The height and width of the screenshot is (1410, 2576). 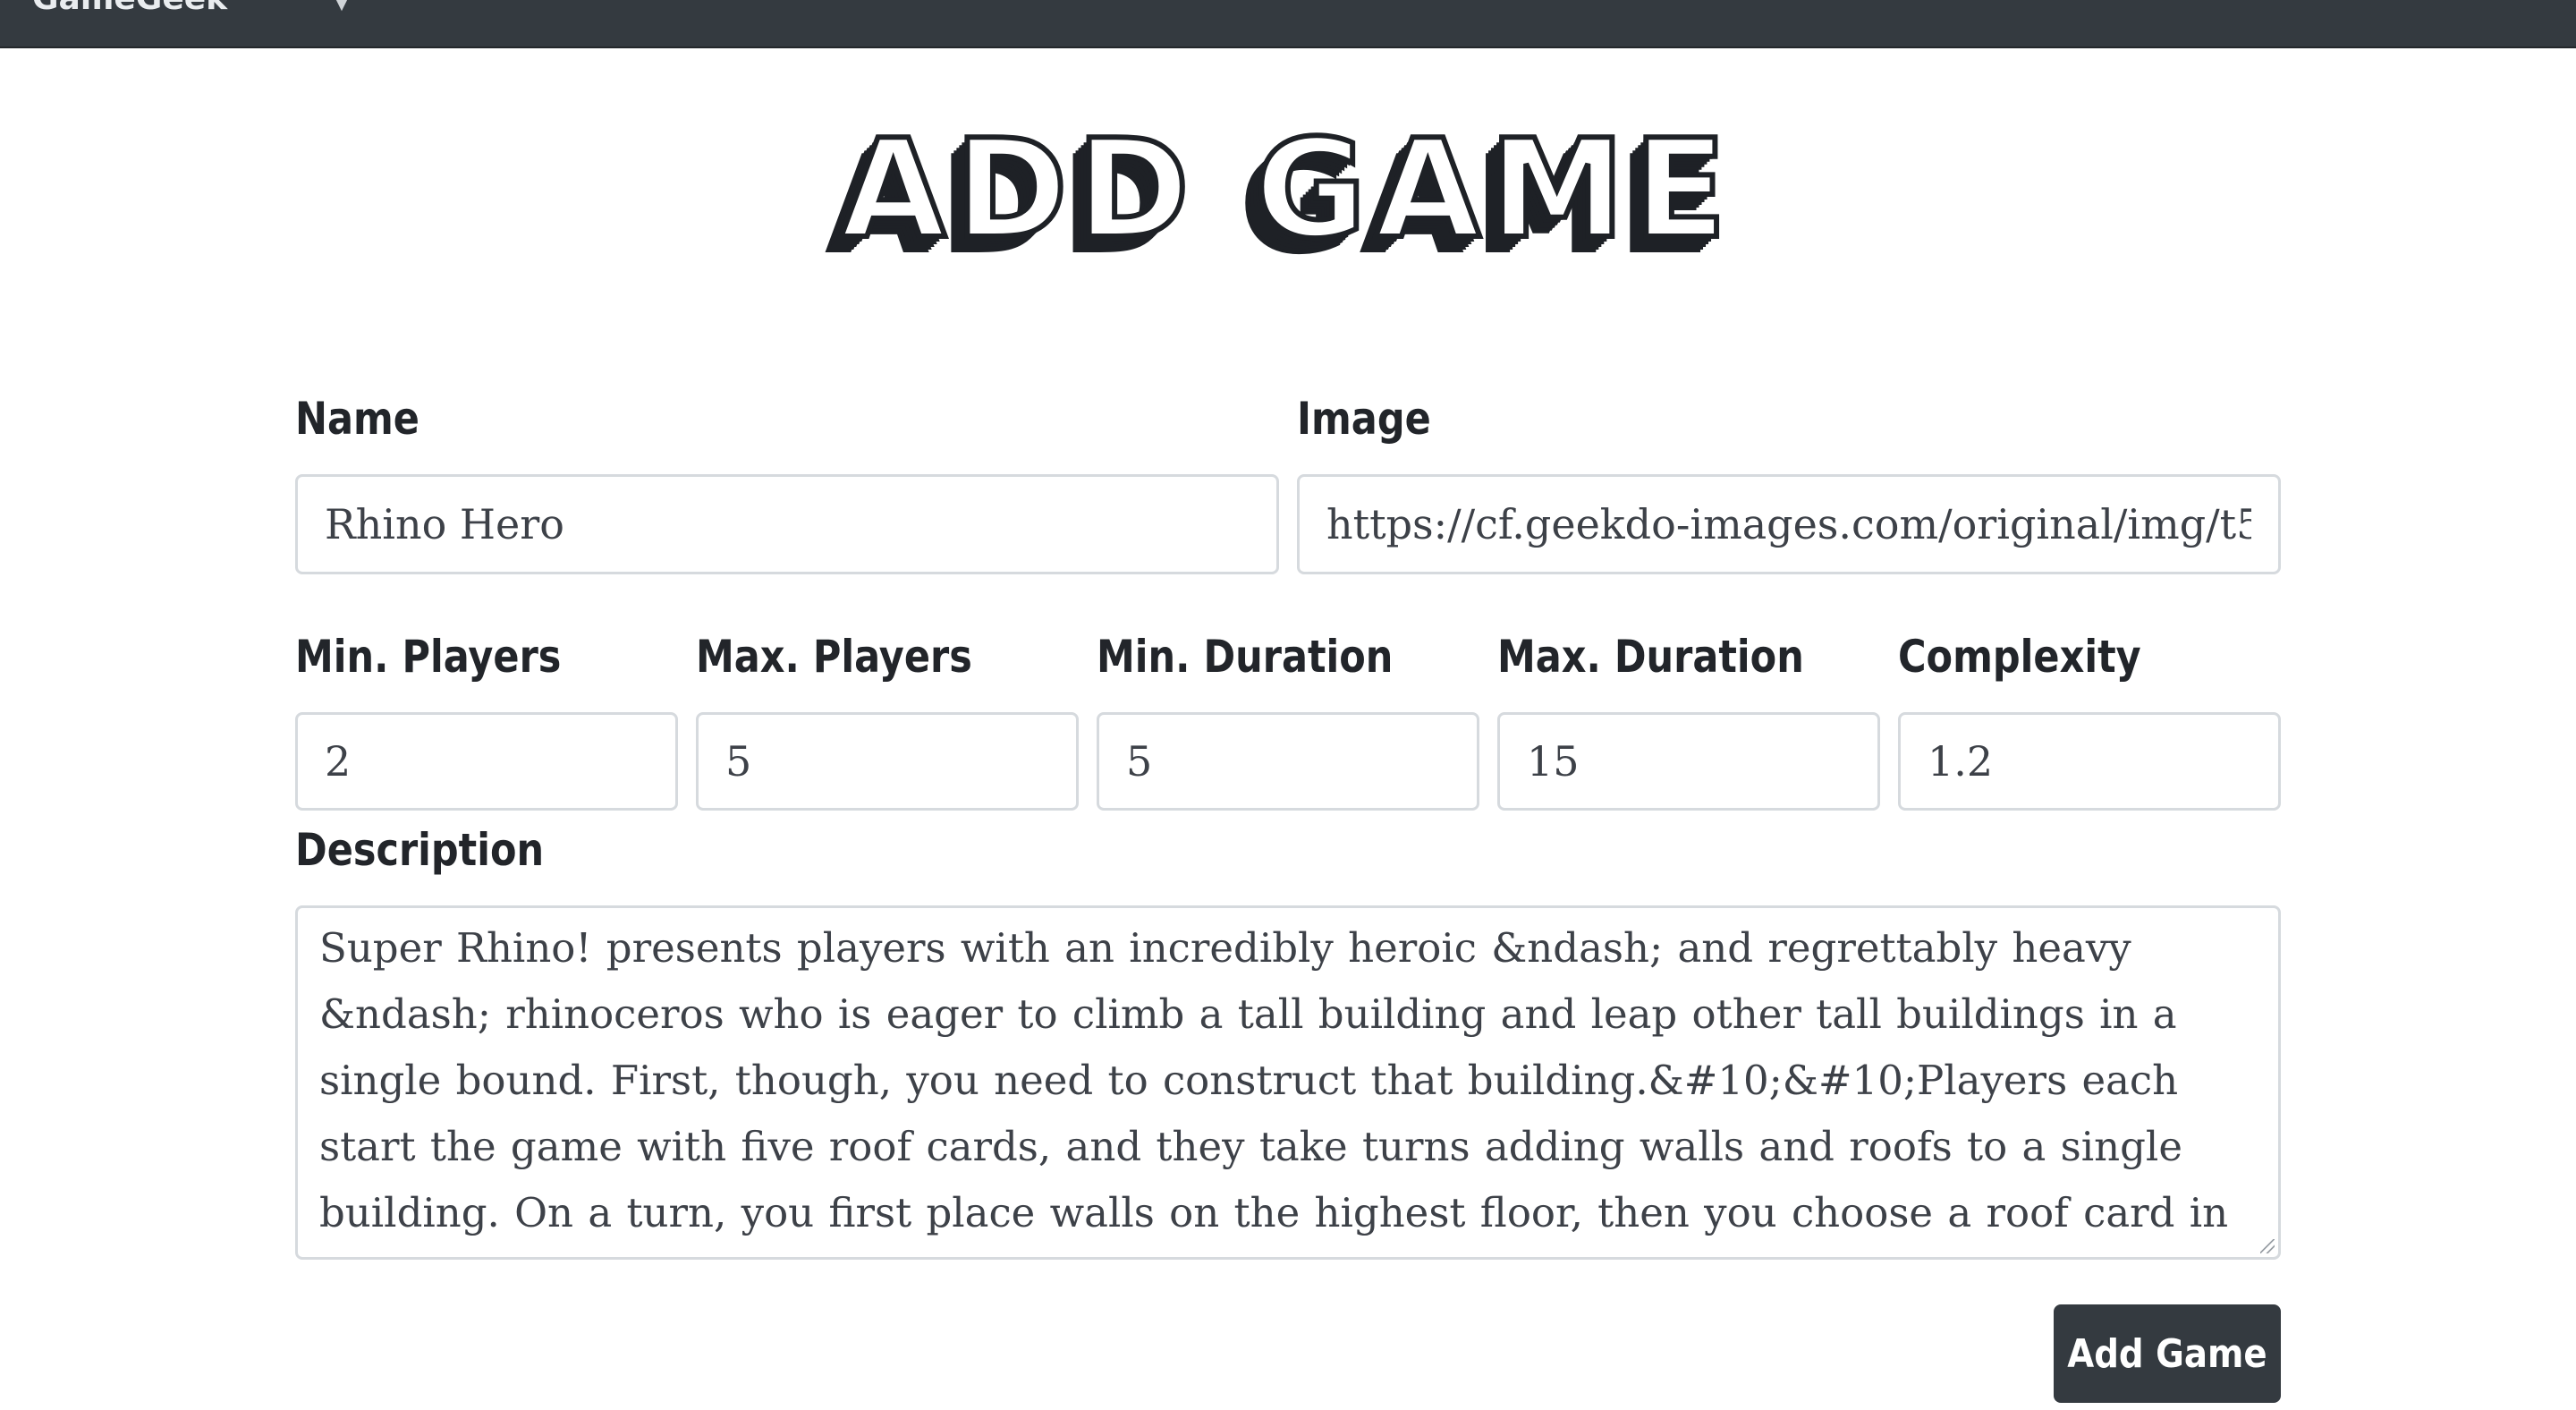 I want to click on complexity-field: 1.2, so click(x=2089, y=761).